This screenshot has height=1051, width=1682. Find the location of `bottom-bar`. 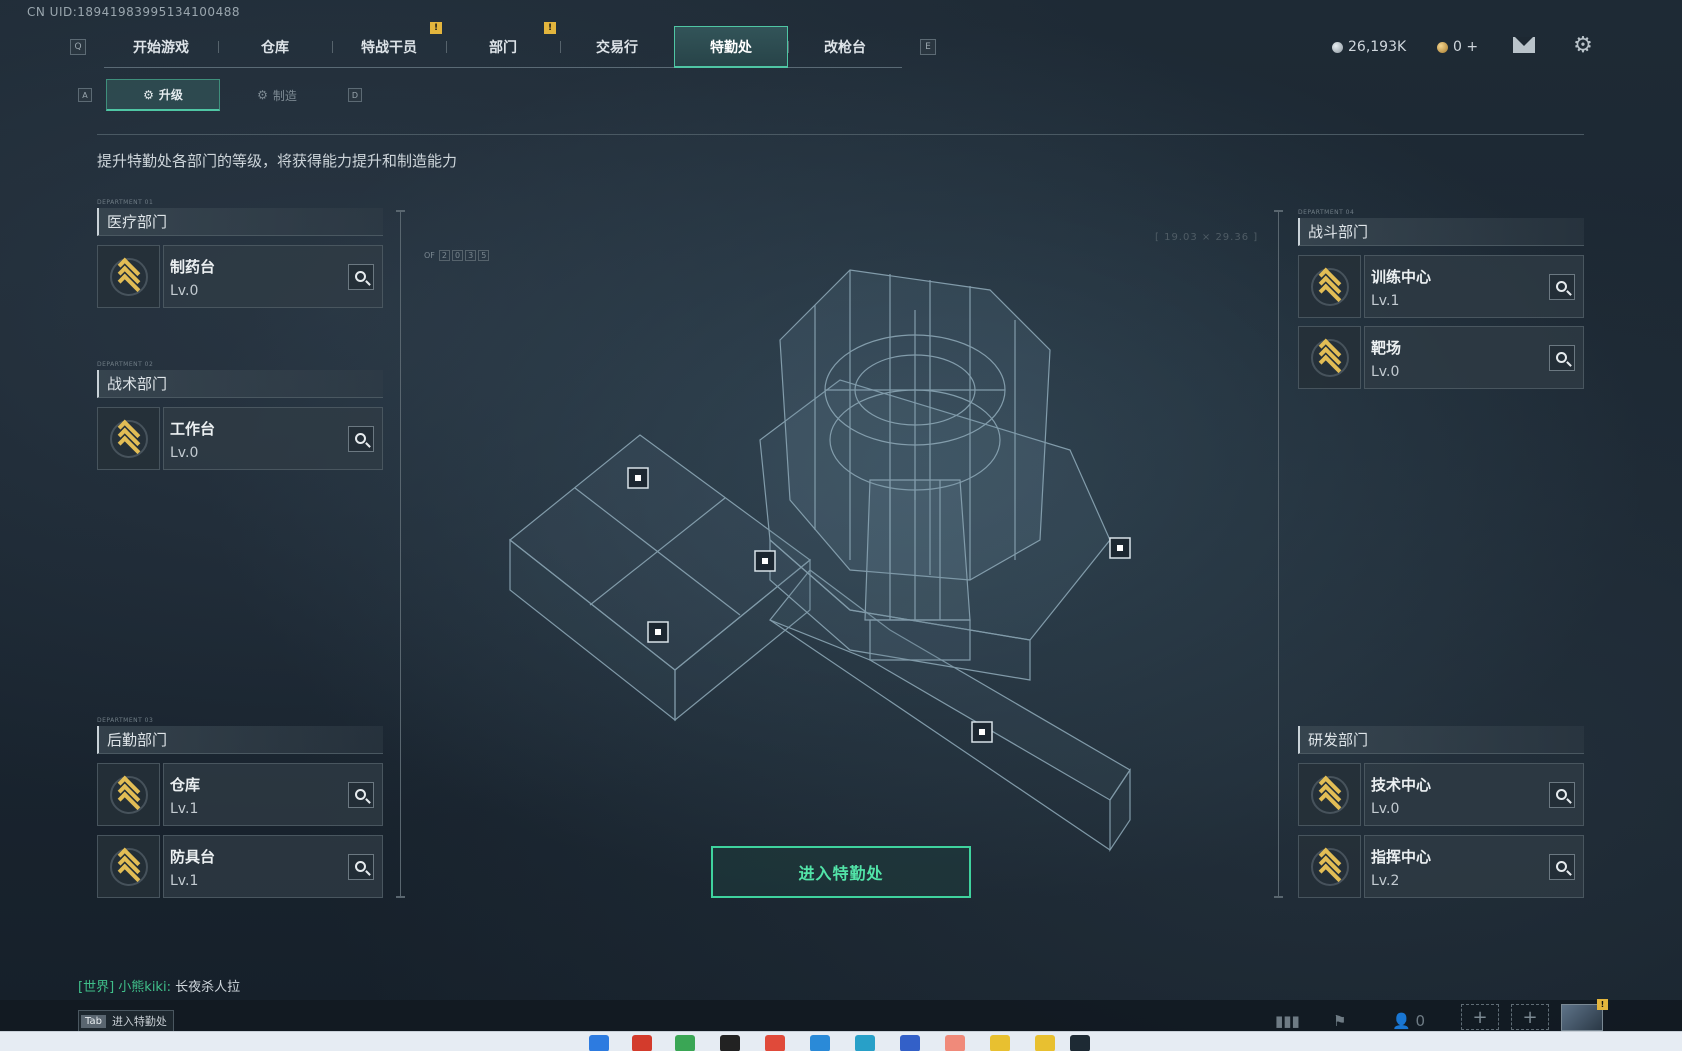

bottom-bar is located at coordinates (841, 1015).